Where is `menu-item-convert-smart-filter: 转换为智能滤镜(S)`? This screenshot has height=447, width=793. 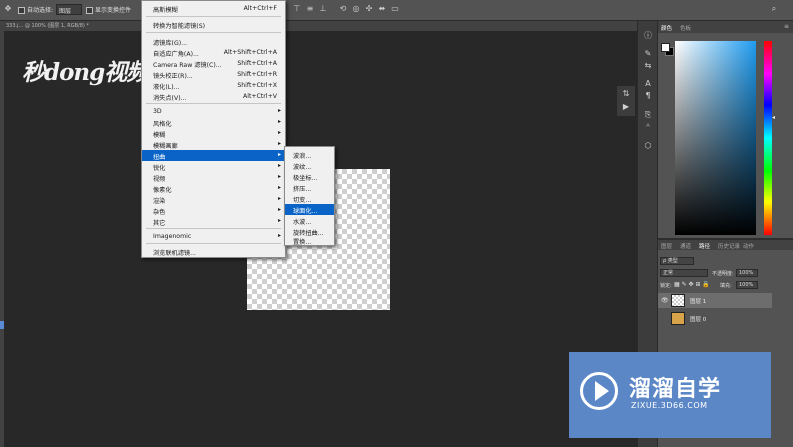
menu-item-convert-smart-filter: 转换为智能滤镜(S) is located at coordinates (213, 24).